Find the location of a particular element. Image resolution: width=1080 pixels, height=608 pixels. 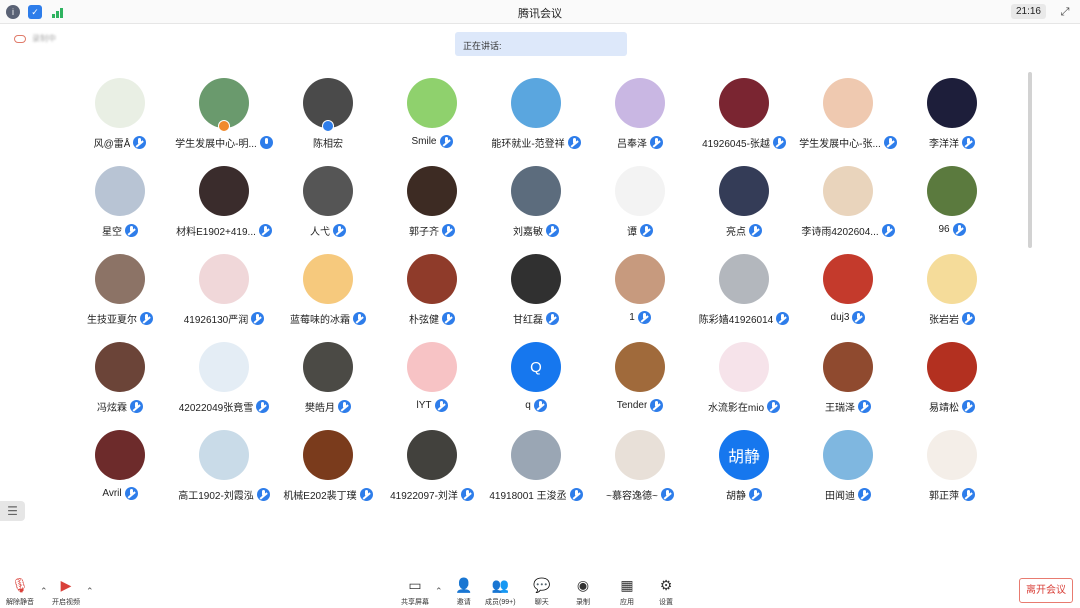

participant-tile: Tender is located at coordinates (640, 386).